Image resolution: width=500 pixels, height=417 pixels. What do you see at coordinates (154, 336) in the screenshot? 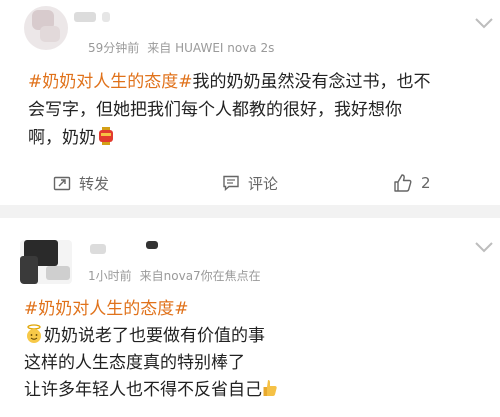
I see `post-text: 奶奶说老了也要做有价值的事` at bounding box center [154, 336].